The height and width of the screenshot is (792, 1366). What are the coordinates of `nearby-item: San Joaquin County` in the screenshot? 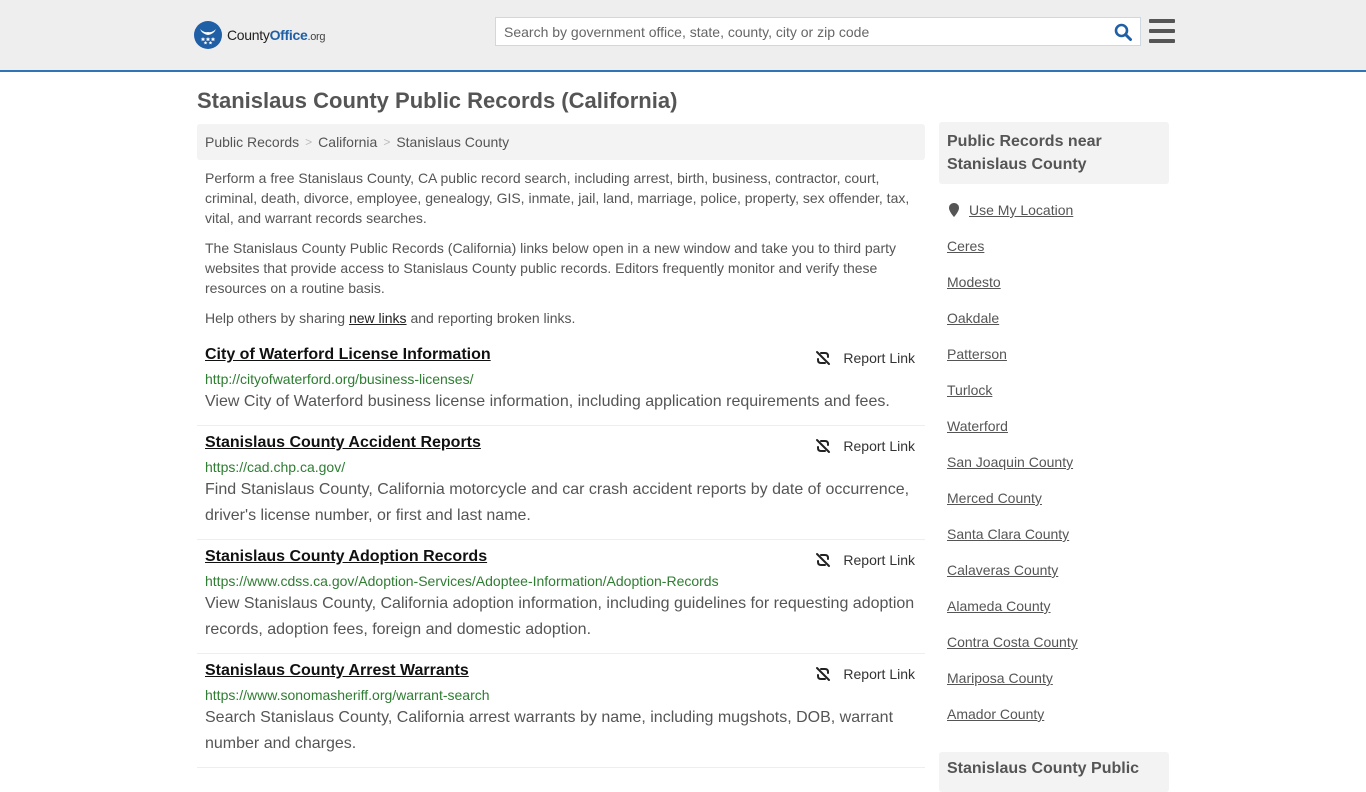 It's located at (1054, 462).